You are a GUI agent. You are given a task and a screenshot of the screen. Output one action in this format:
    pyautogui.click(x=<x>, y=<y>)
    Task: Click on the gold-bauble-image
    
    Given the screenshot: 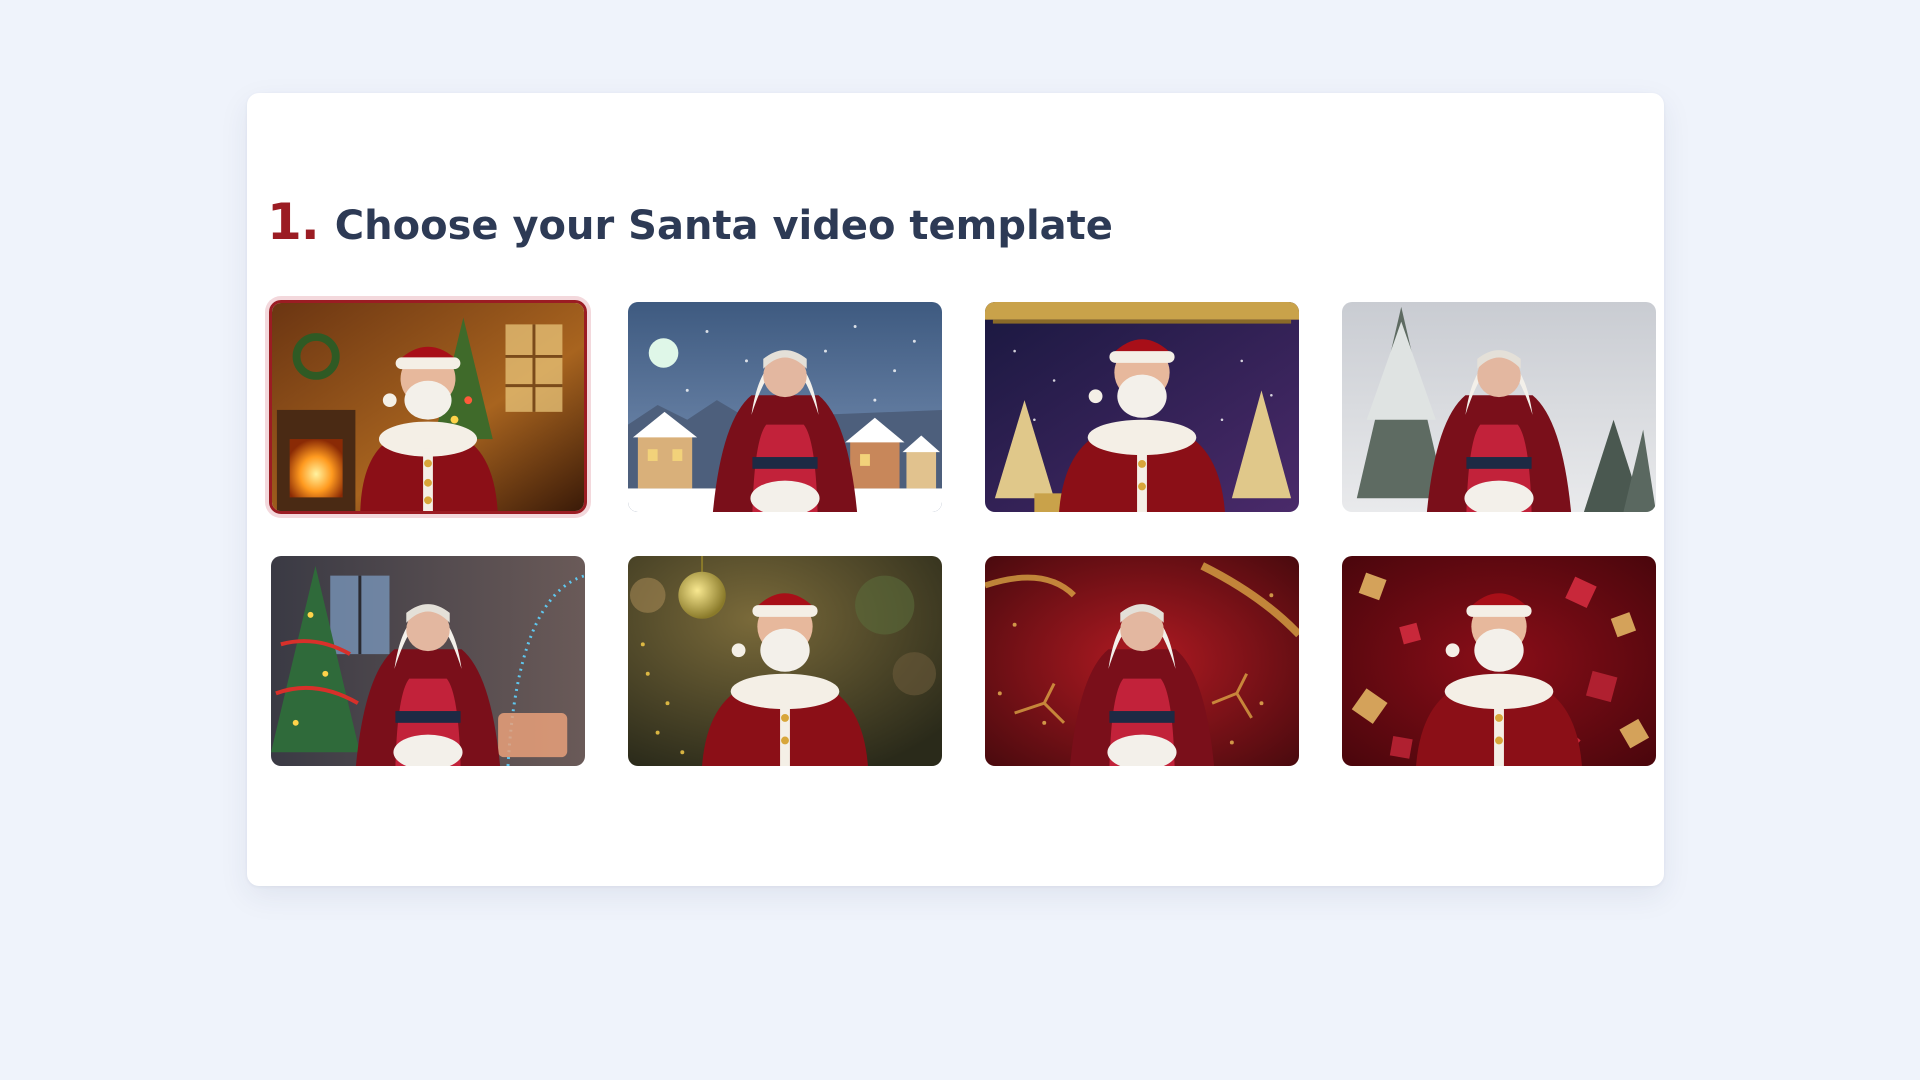 What is the action you would take?
    pyautogui.click(x=785, y=661)
    